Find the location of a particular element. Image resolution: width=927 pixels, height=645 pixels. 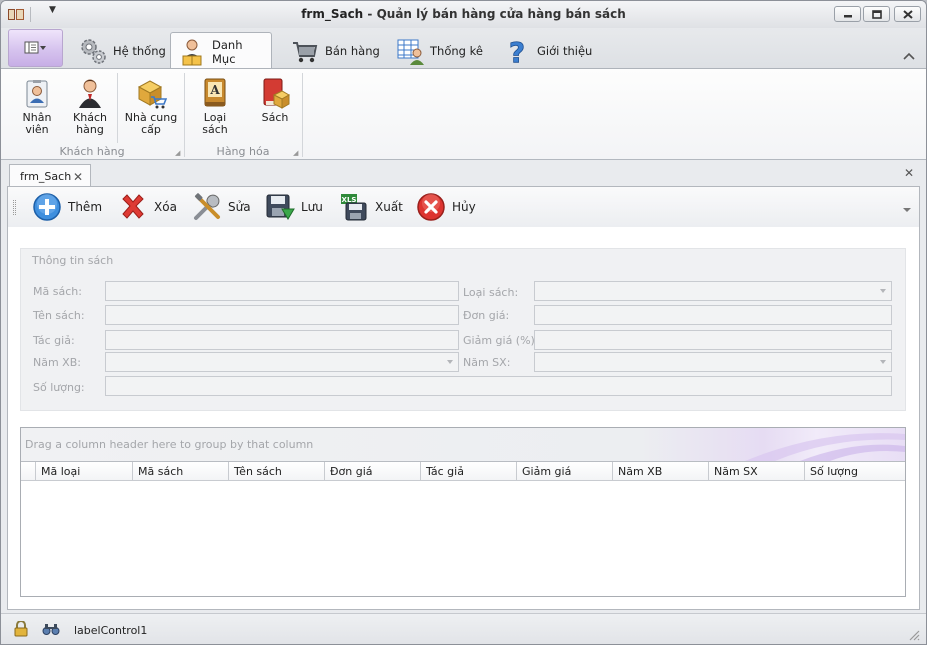

column-header-nam-sx: Năm SX is located at coordinates (757, 471).